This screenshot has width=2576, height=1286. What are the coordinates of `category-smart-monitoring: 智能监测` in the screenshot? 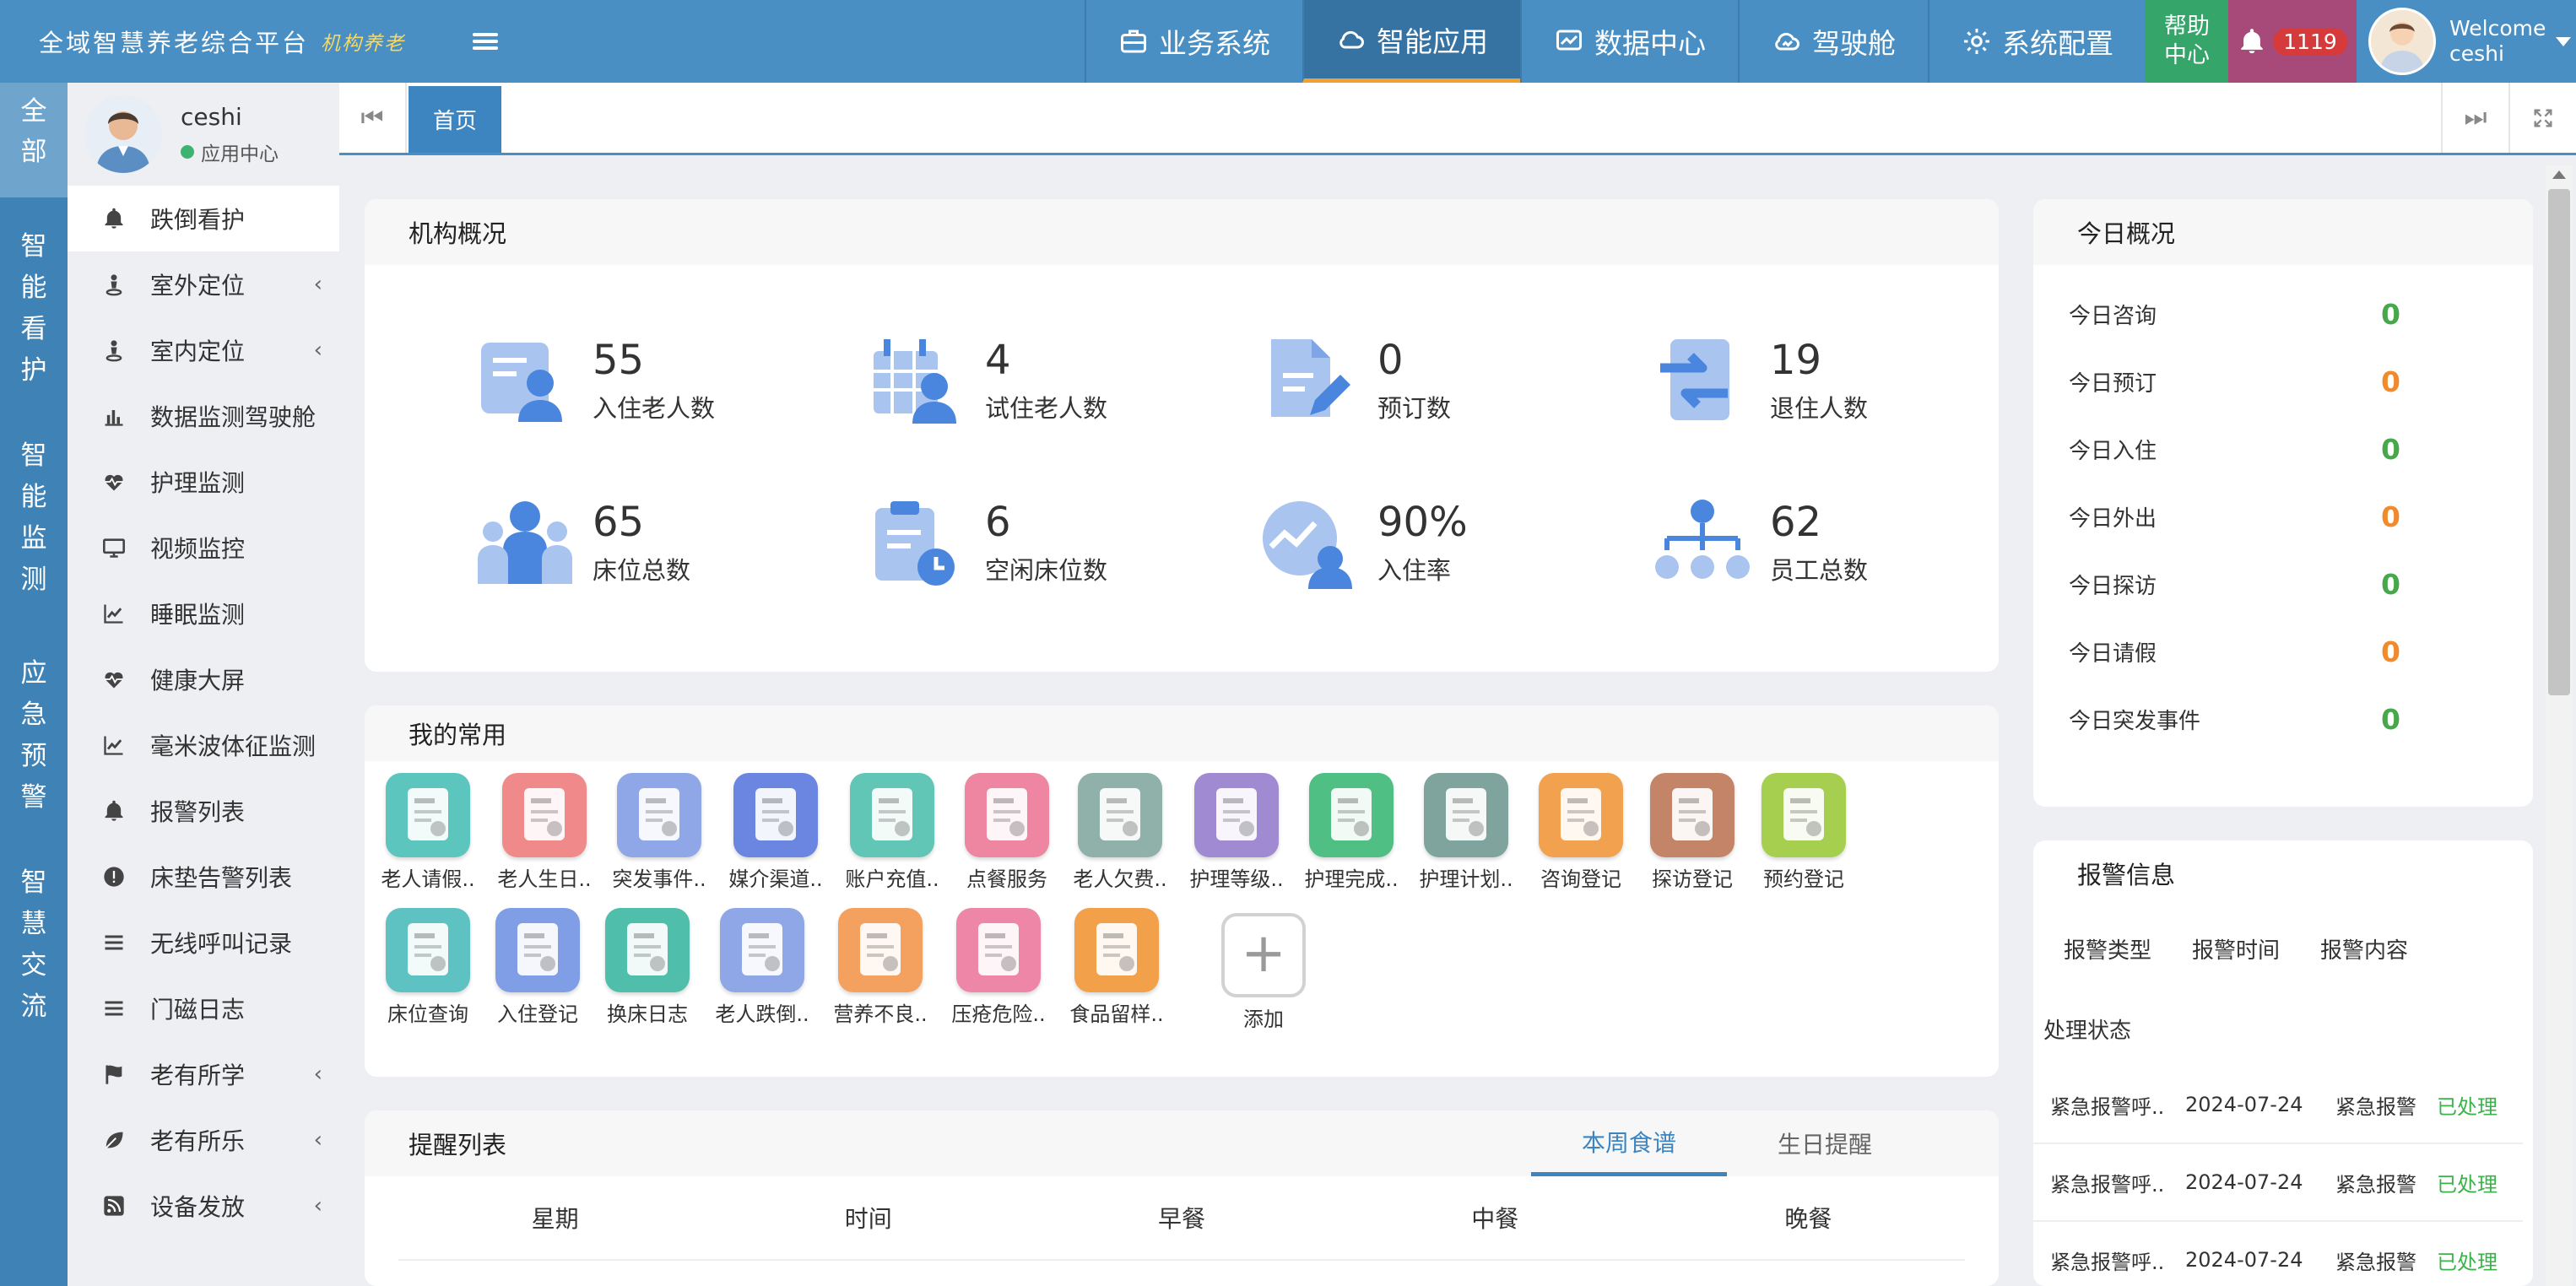 It's located at (34, 518).